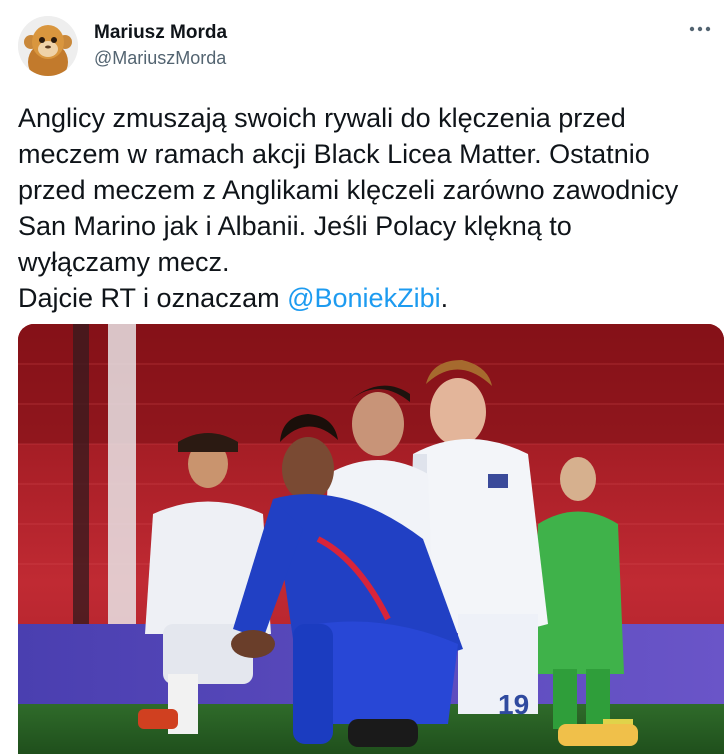  What do you see at coordinates (153, 298) in the screenshot?
I see `tweet-text-line: Dajcie RT i oznaczam` at bounding box center [153, 298].